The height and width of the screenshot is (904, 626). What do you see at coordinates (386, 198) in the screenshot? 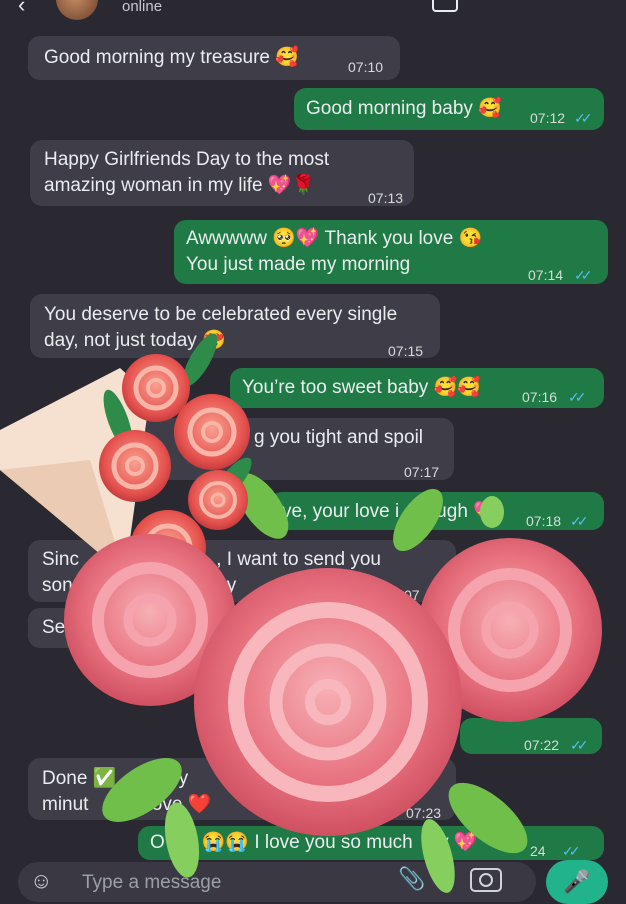
I see `message-time: 07:13` at bounding box center [386, 198].